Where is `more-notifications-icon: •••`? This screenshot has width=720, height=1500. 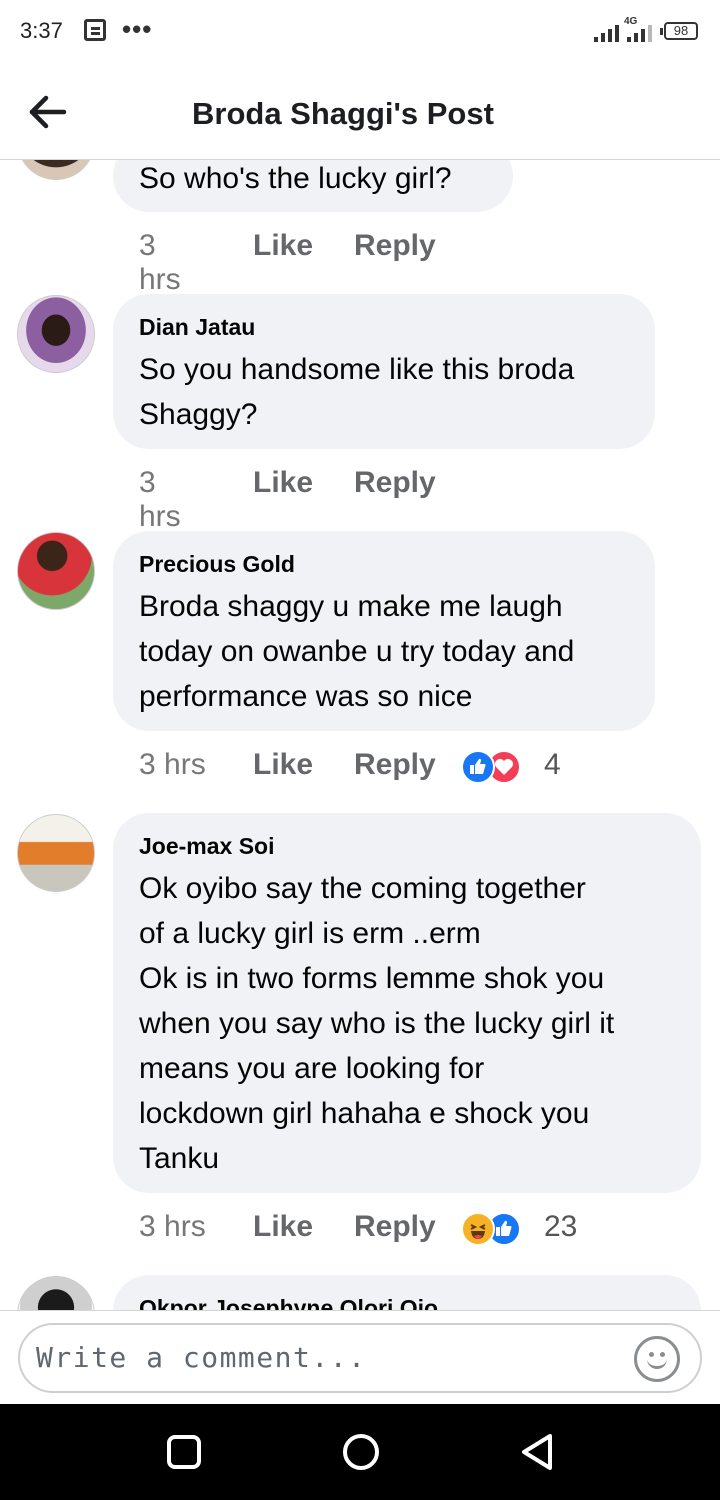
more-notifications-icon: ••• is located at coordinates (137, 29).